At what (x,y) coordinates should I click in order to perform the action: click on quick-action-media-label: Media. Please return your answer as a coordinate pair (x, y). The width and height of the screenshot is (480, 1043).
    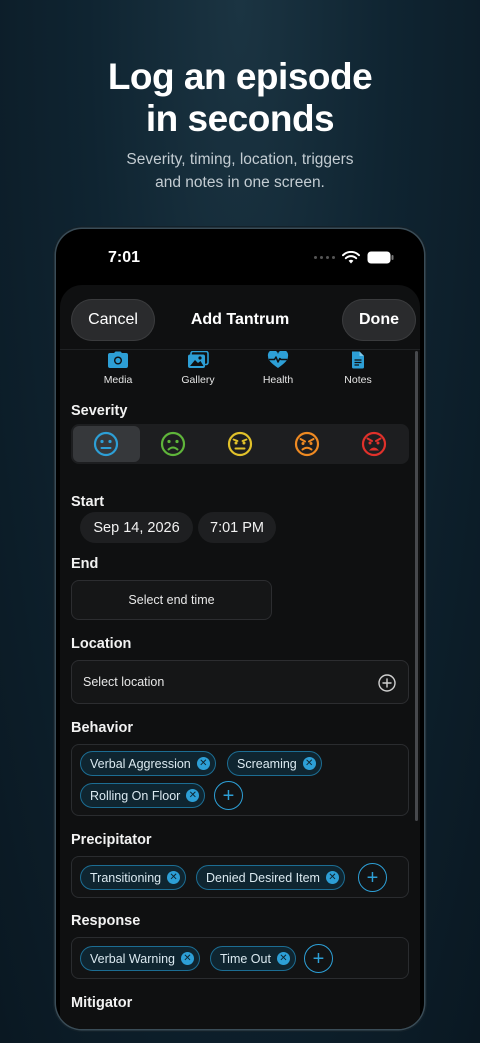
    Looking at the image, I should click on (118, 380).